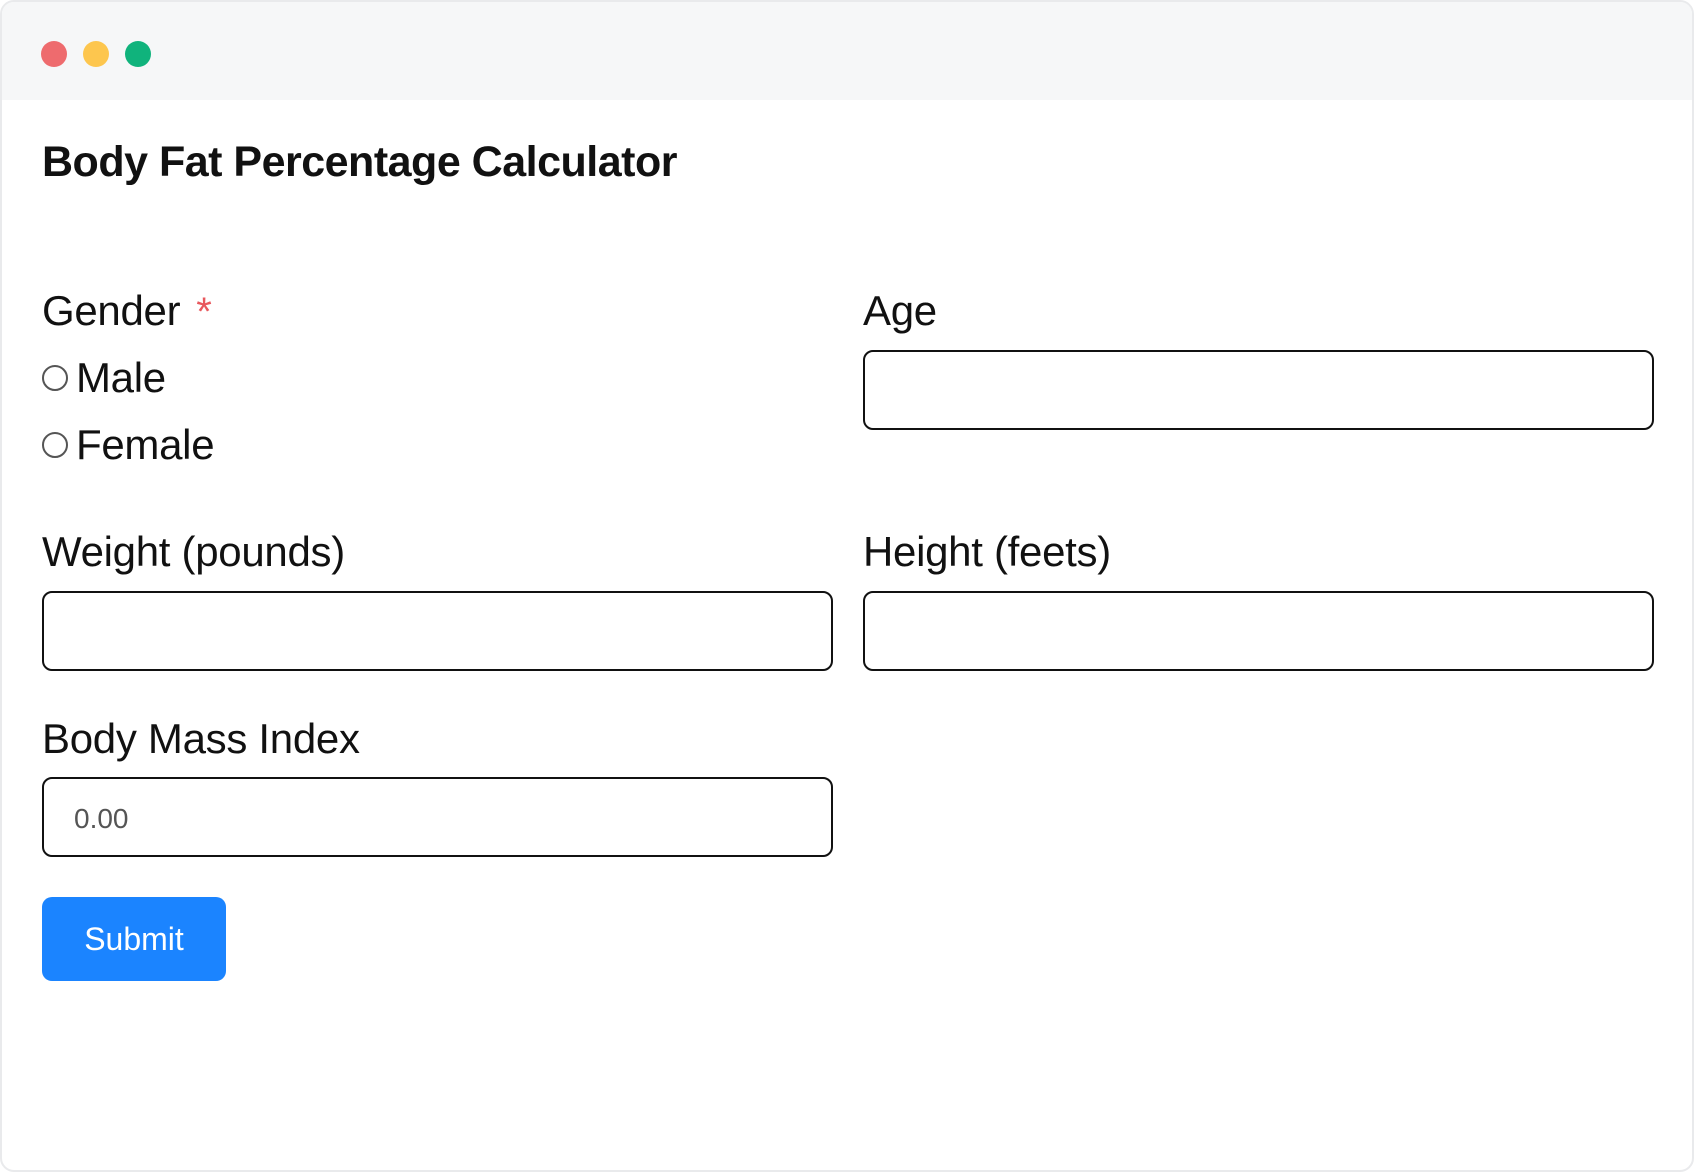 This screenshot has width=1694, height=1172. What do you see at coordinates (138, 54) in the screenshot?
I see `maximize-window-icon` at bounding box center [138, 54].